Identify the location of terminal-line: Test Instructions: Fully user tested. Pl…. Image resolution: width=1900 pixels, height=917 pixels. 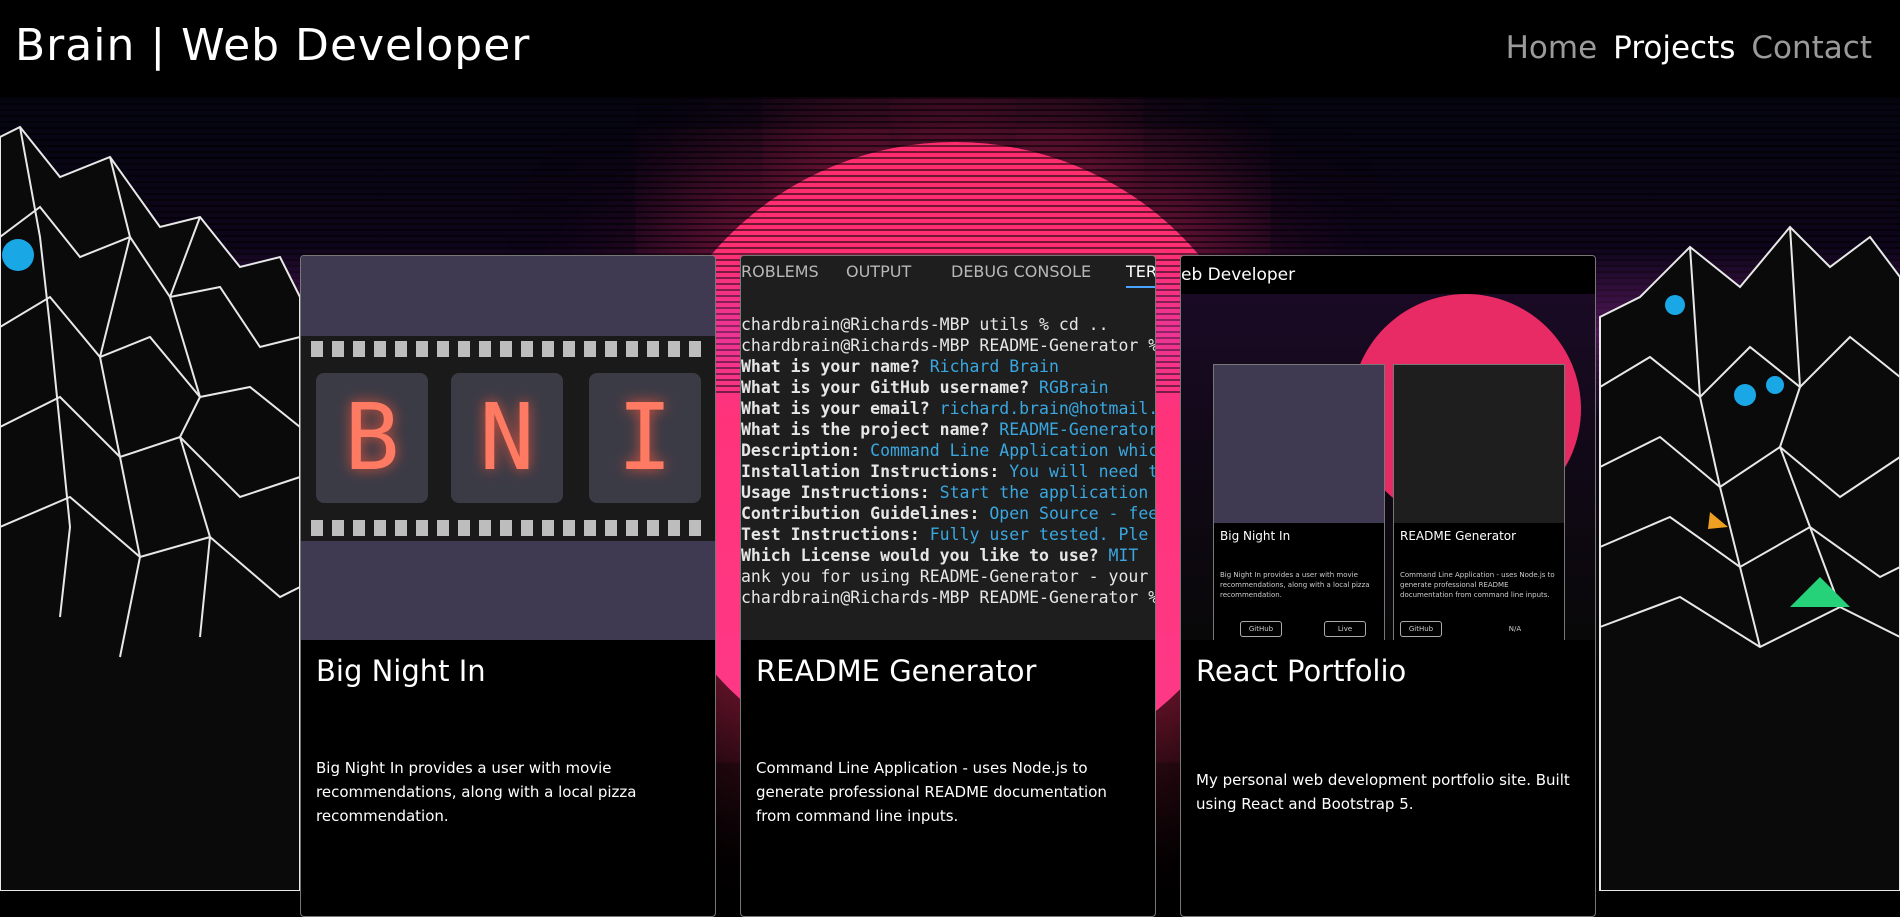
(948, 534).